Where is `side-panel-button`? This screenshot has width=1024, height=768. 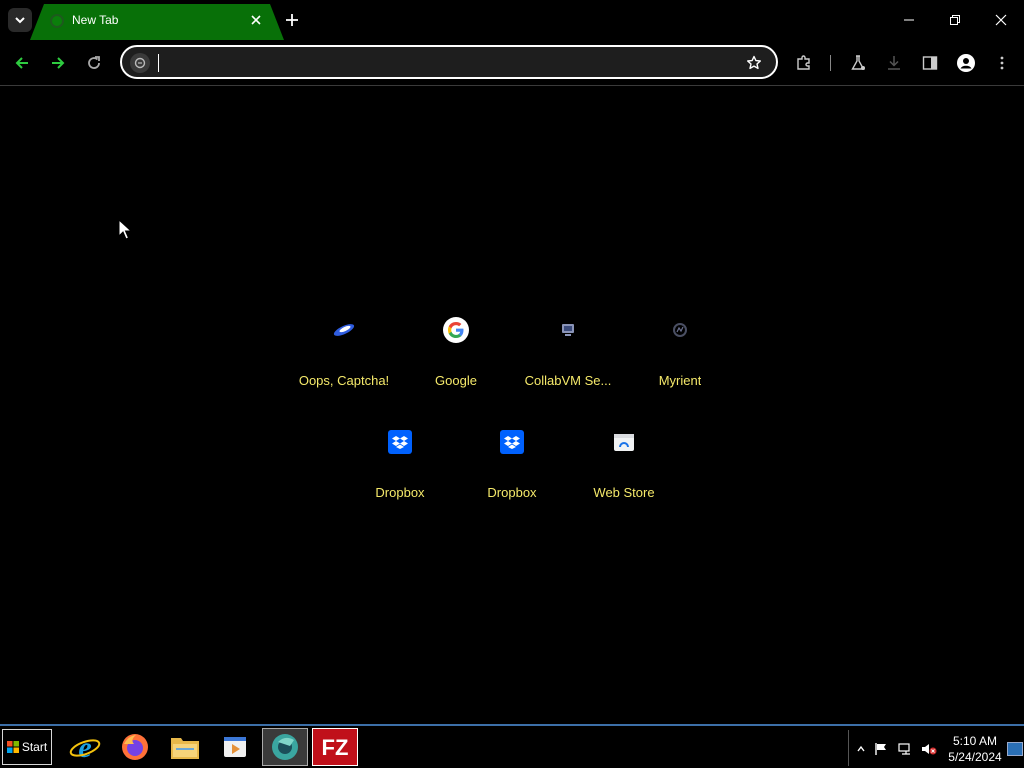
side-panel-button is located at coordinates (930, 63).